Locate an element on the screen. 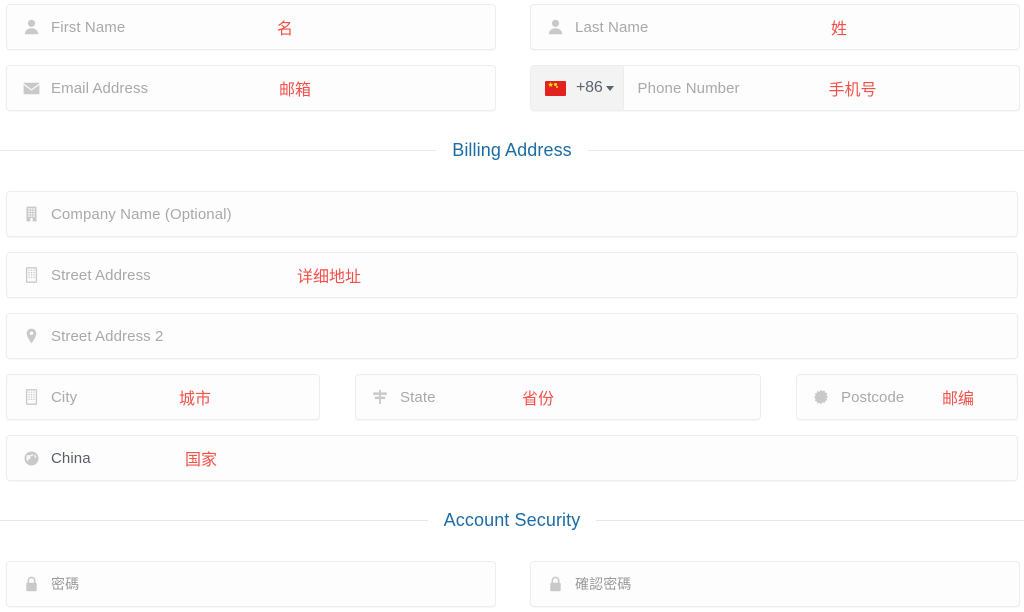 This screenshot has height=612, width=1024. stamp-icon is located at coordinates (821, 397).